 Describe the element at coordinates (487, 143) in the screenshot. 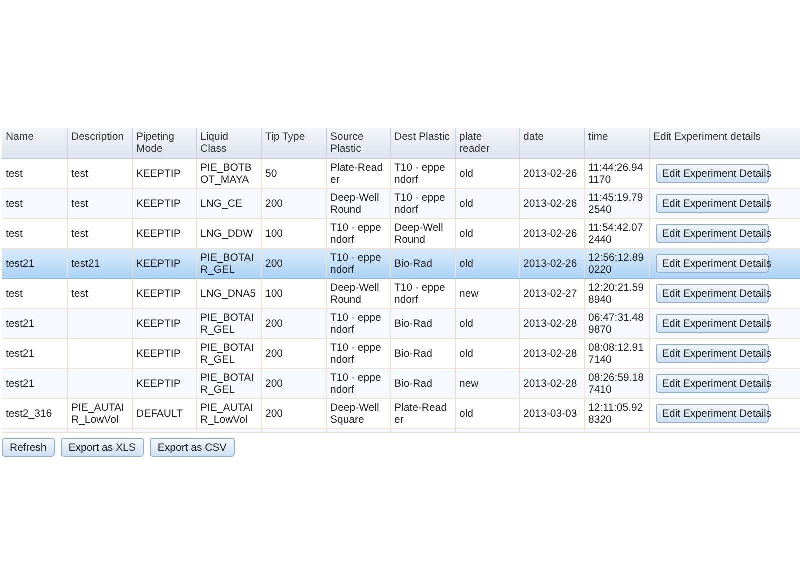

I see `column-header: plate reader` at that location.